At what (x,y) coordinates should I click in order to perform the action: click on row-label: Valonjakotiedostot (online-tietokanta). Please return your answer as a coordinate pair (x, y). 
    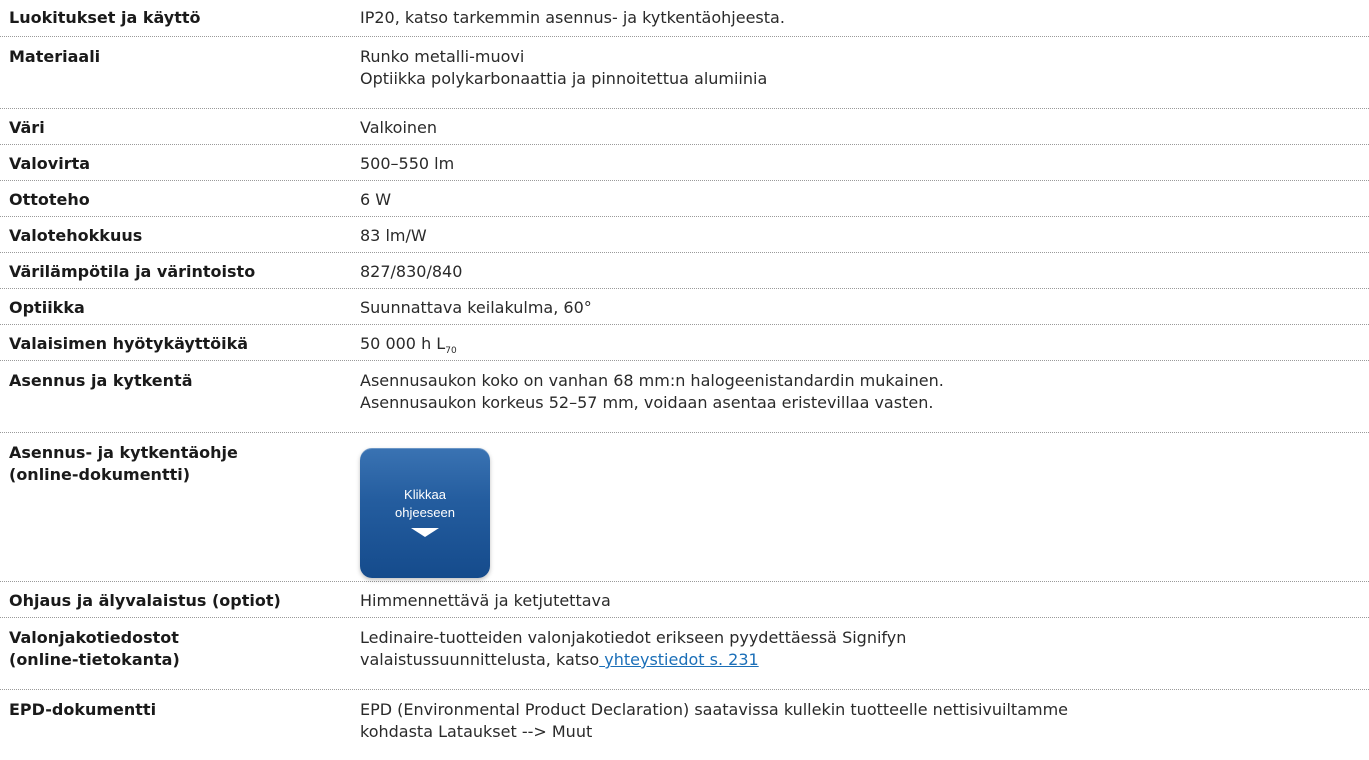
    Looking at the image, I should click on (94, 648).